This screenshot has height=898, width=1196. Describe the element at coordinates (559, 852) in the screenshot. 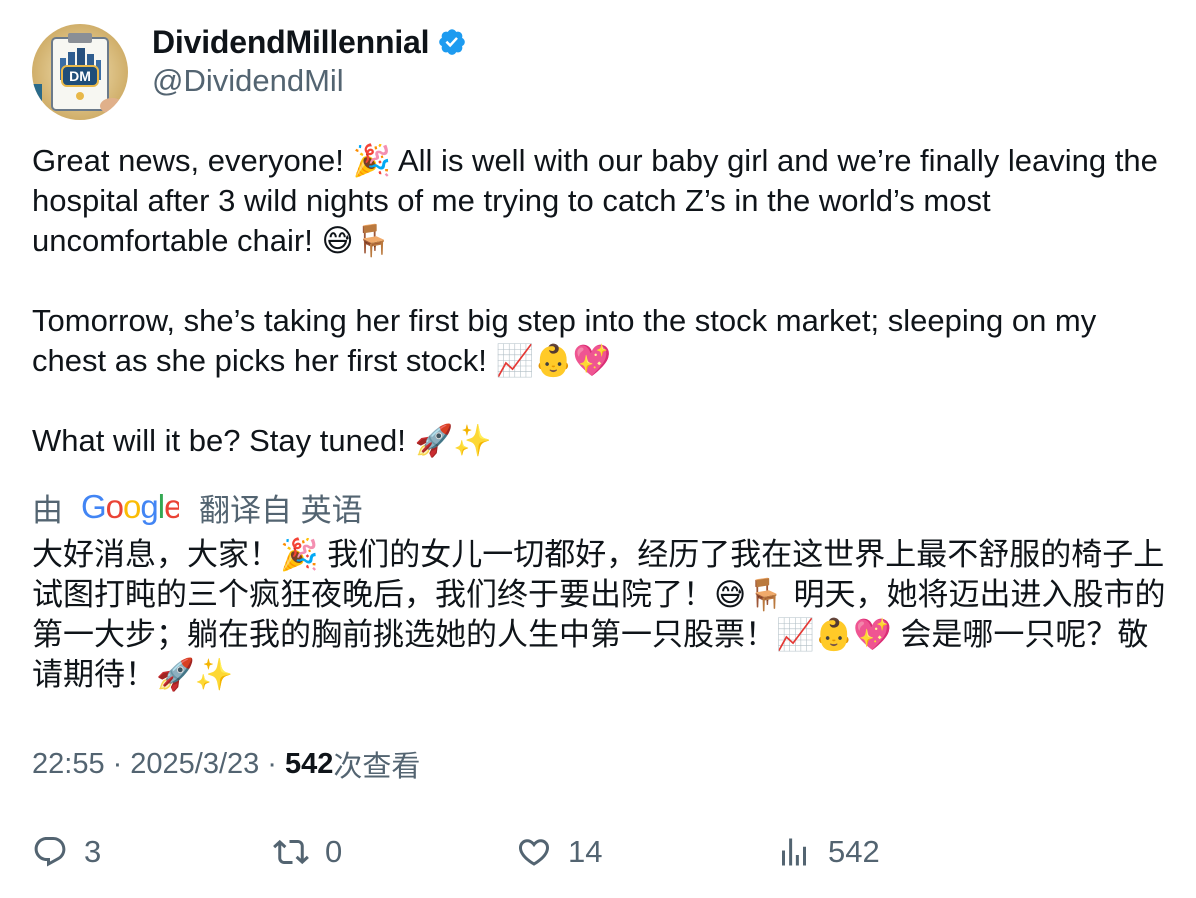

I see `like-button: 14` at that location.